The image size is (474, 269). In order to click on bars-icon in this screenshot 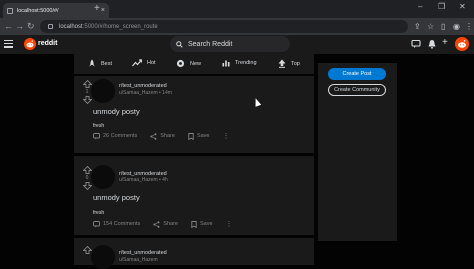, I will do `click(226, 63)`.